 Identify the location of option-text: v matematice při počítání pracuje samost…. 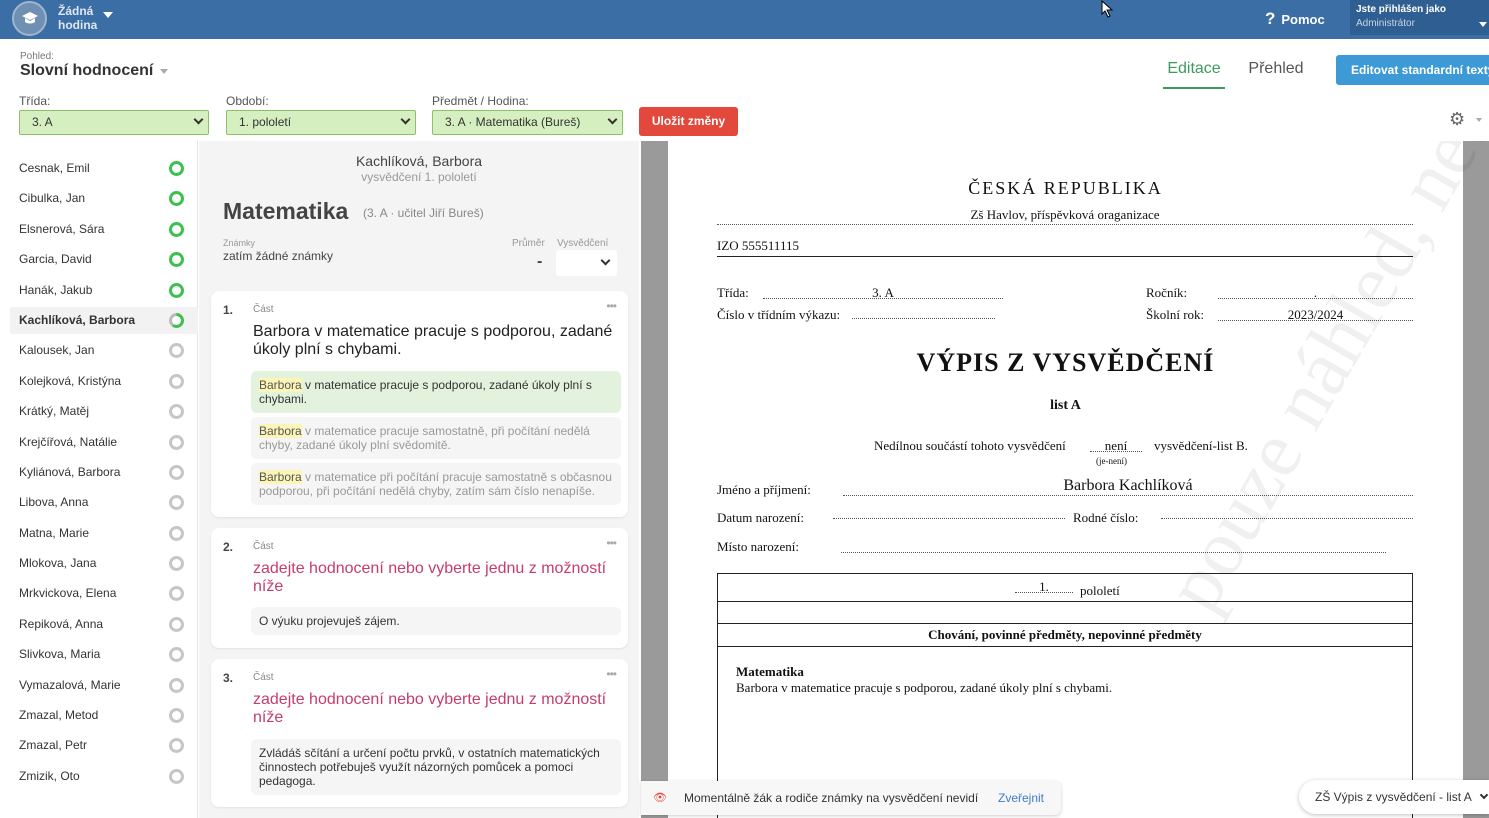
(435, 484).